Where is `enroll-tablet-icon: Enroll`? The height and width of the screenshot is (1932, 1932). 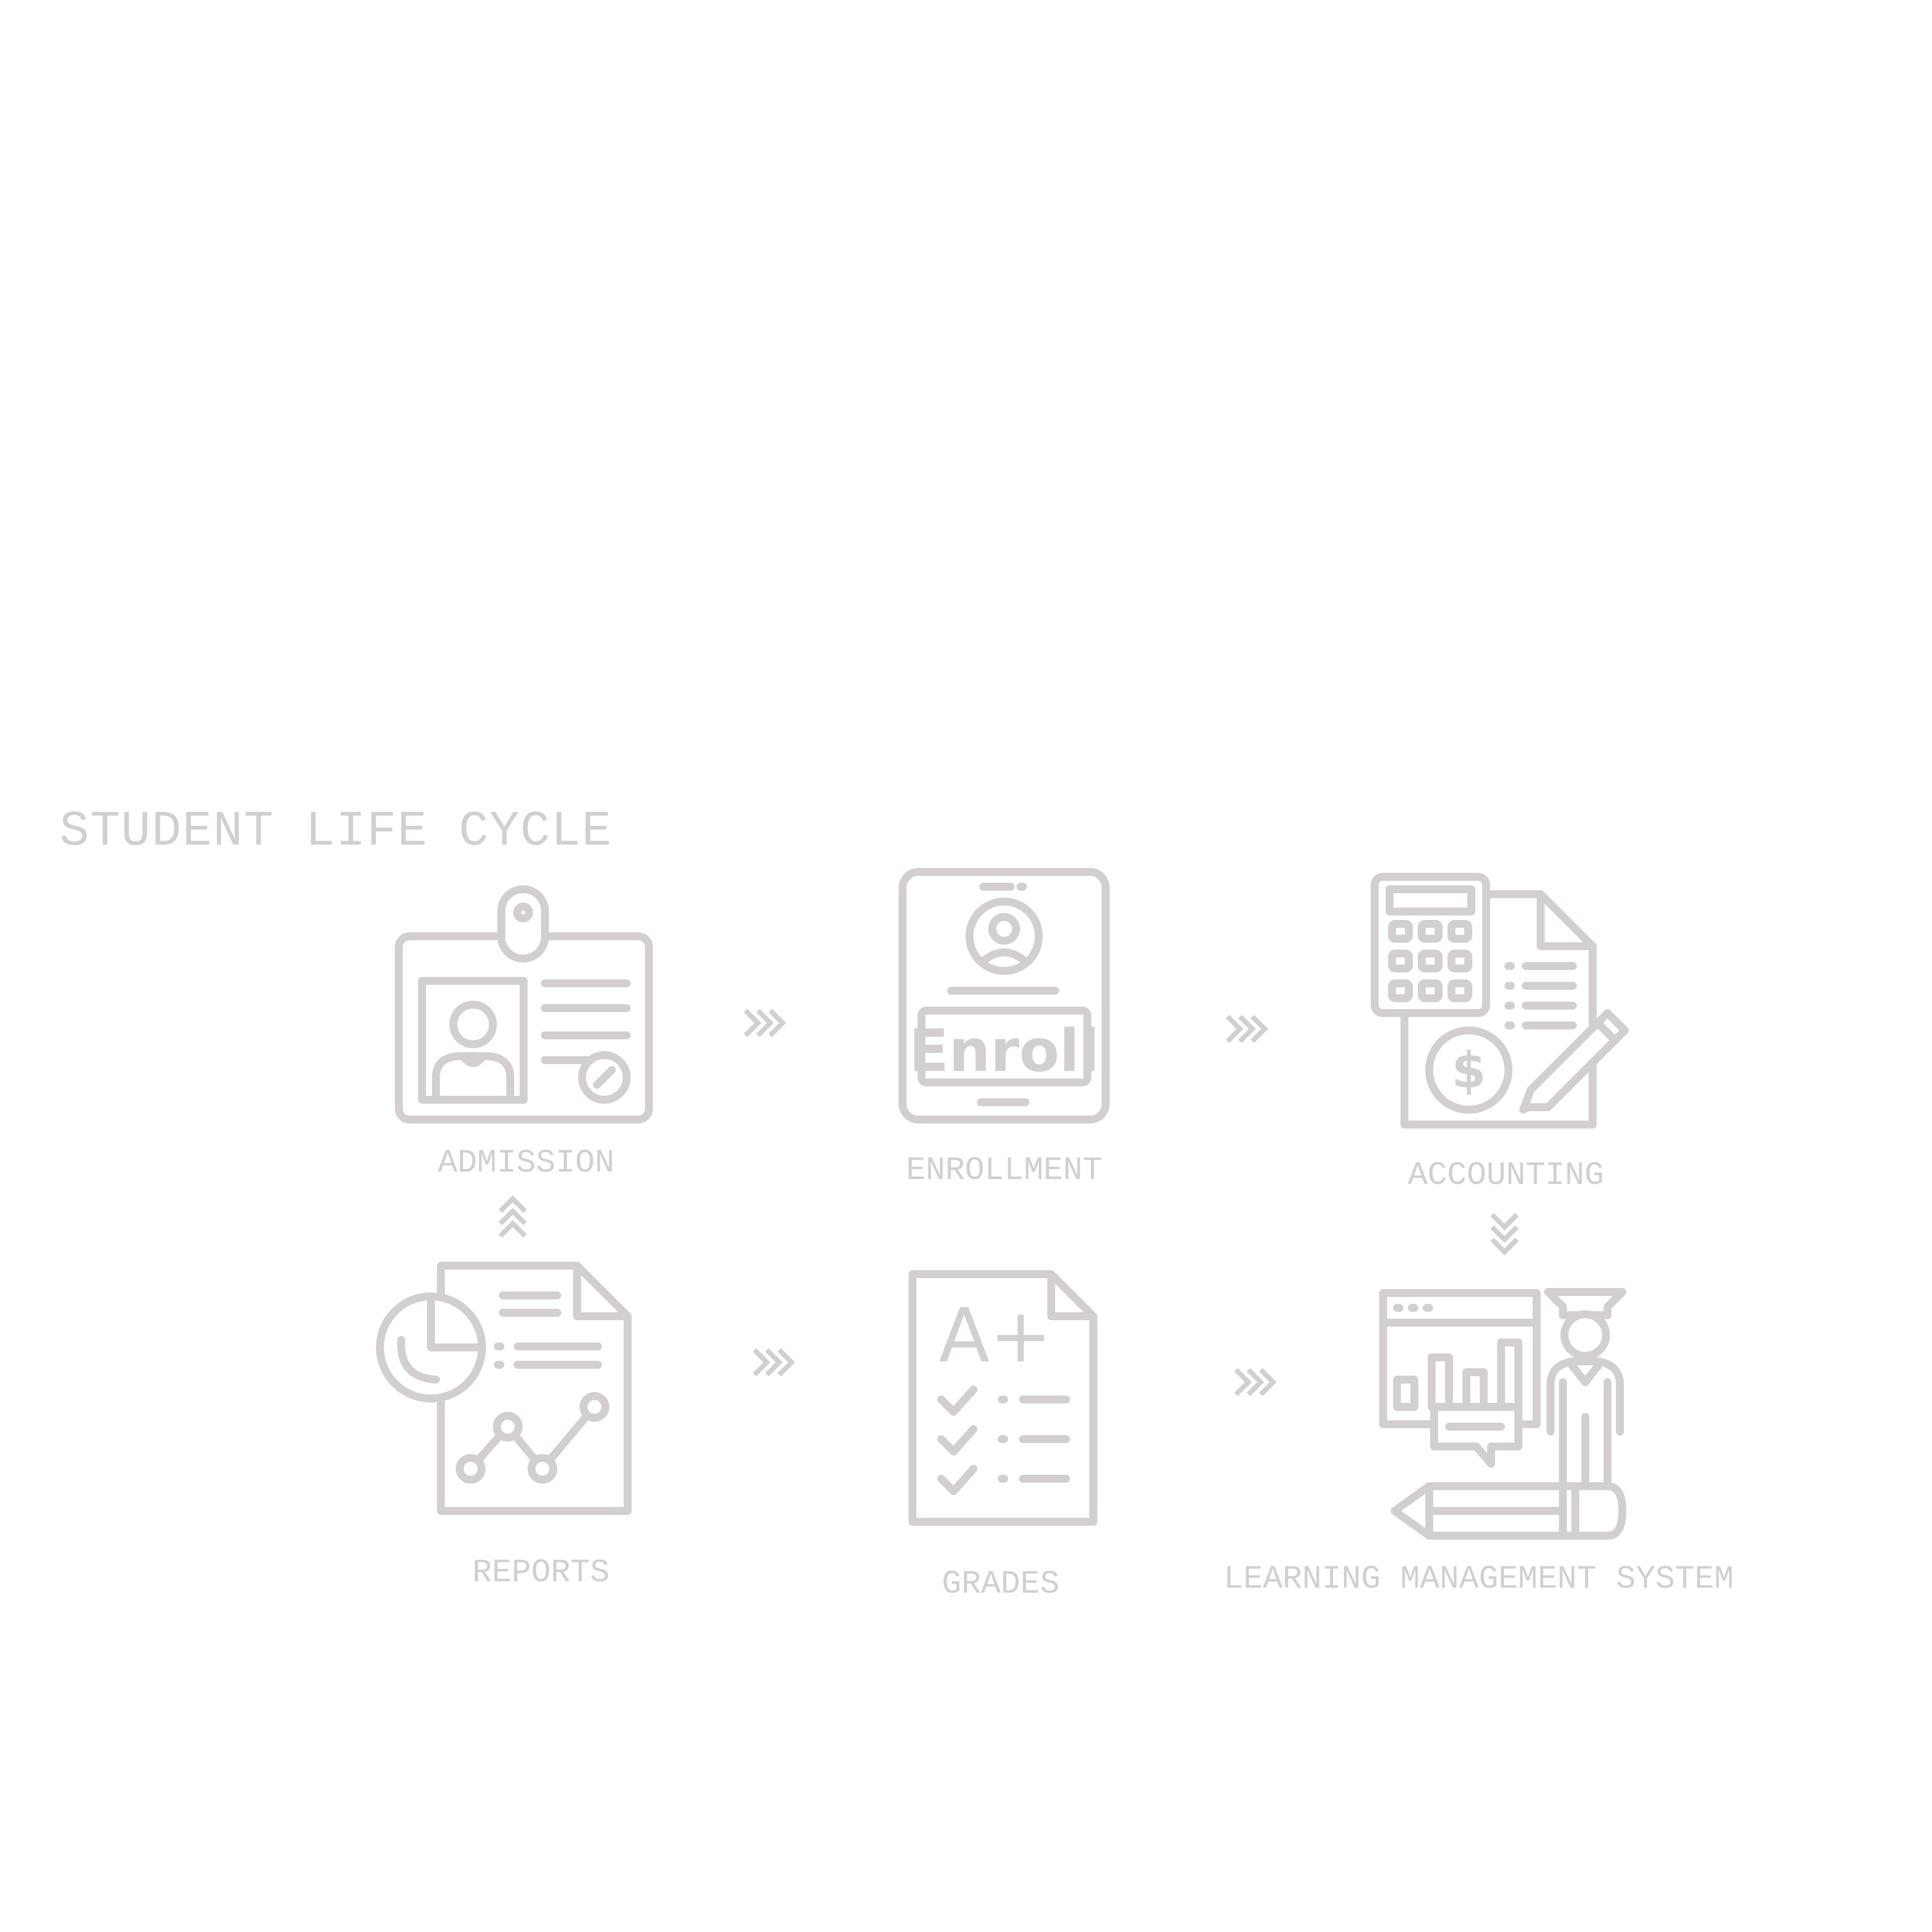 enroll-tablet-icon: Enroll is located at coordinates (1004, 996).